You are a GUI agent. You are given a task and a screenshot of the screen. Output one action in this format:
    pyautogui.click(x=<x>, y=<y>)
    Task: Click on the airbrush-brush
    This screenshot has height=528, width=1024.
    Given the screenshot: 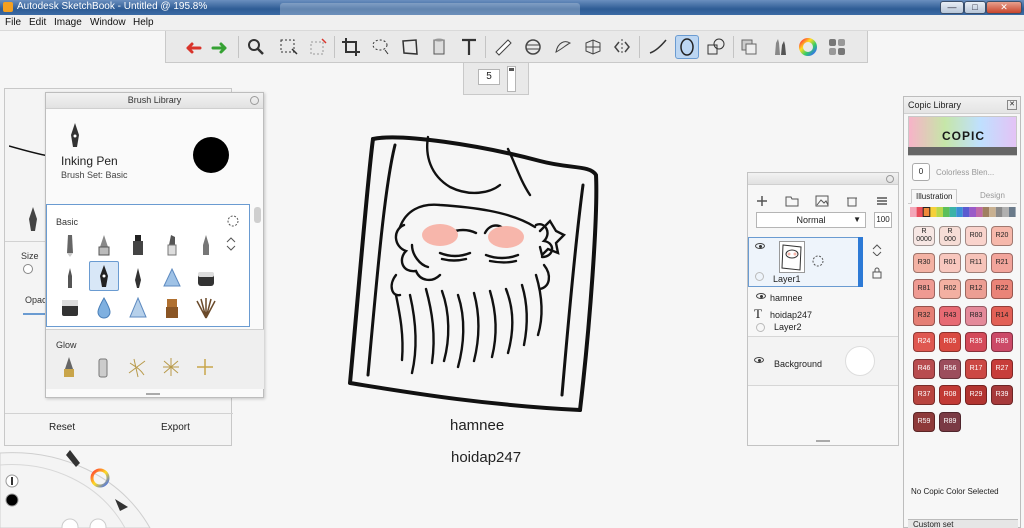 What is the action you would take?
    pyautogui.click(x=104, y=245)
    